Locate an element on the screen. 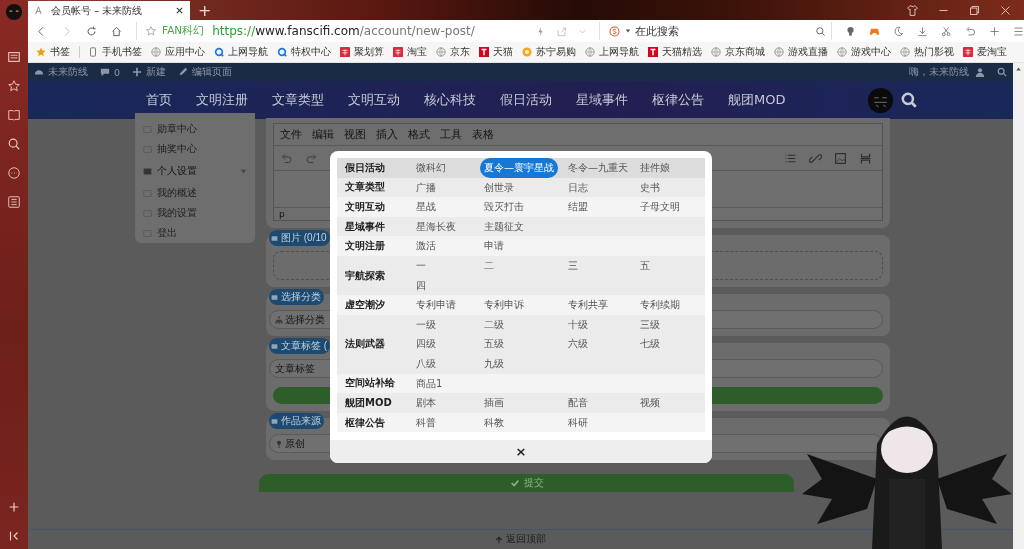  editor-menu-item: 工具 is located at coordinates (451, 135).